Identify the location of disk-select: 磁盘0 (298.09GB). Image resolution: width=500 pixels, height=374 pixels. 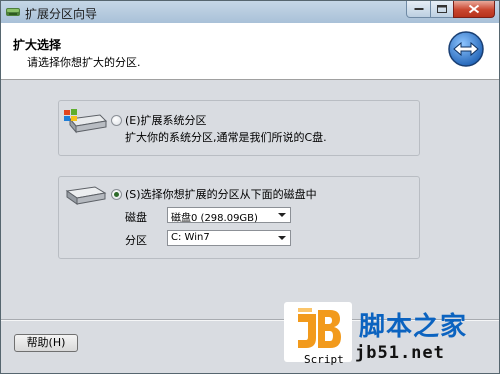
(229, 215).